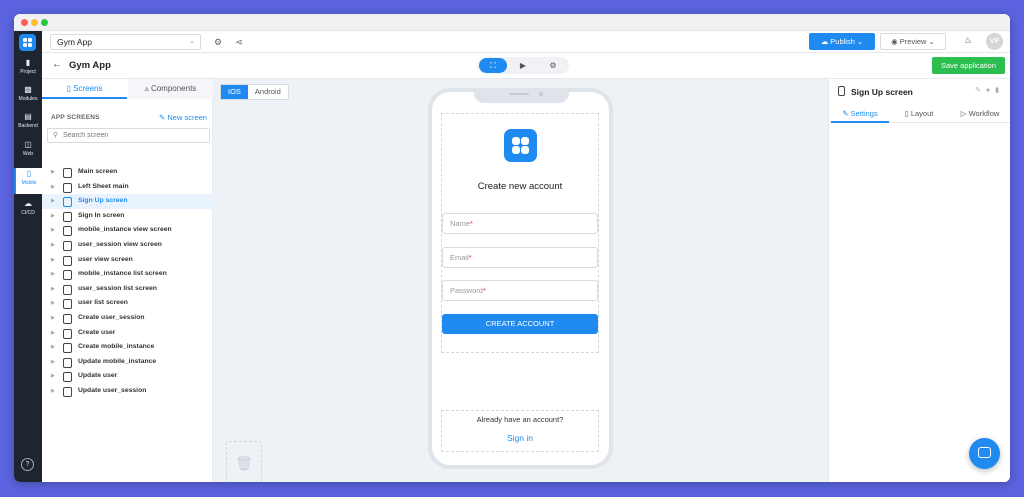 The height and width of the screenshot is (497, 1024). What do you see at coordinates (968, 40) in the screenshot?
I see `bell-icon: ♨` at bounding box center [968, 40].